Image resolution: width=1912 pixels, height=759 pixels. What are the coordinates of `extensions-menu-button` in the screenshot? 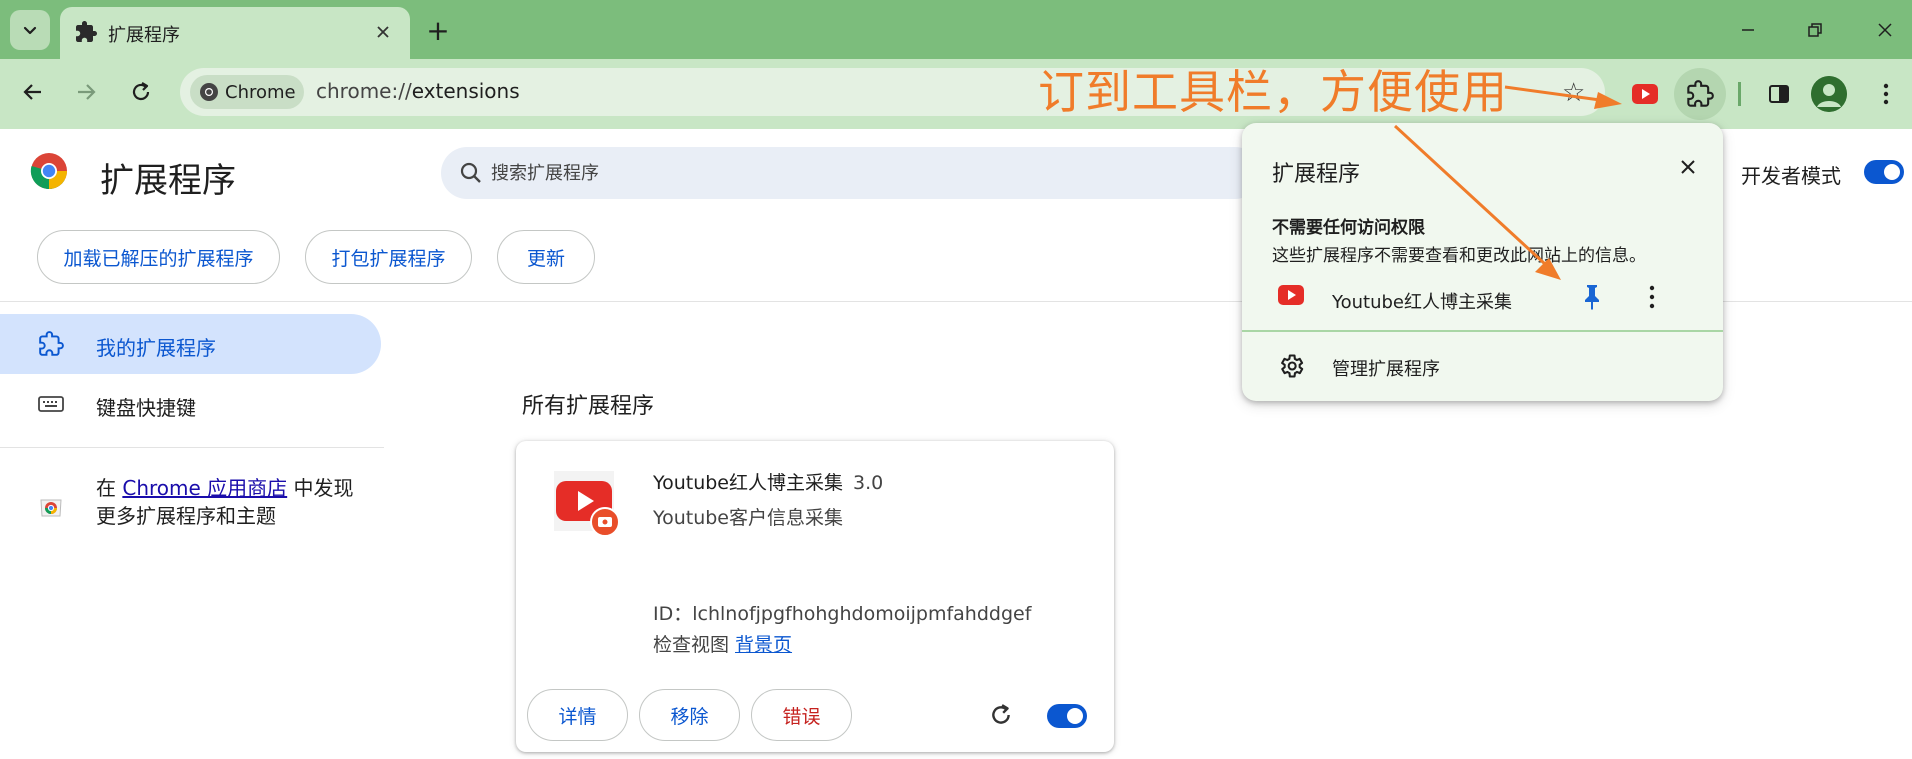 It's located at (1700, 94).